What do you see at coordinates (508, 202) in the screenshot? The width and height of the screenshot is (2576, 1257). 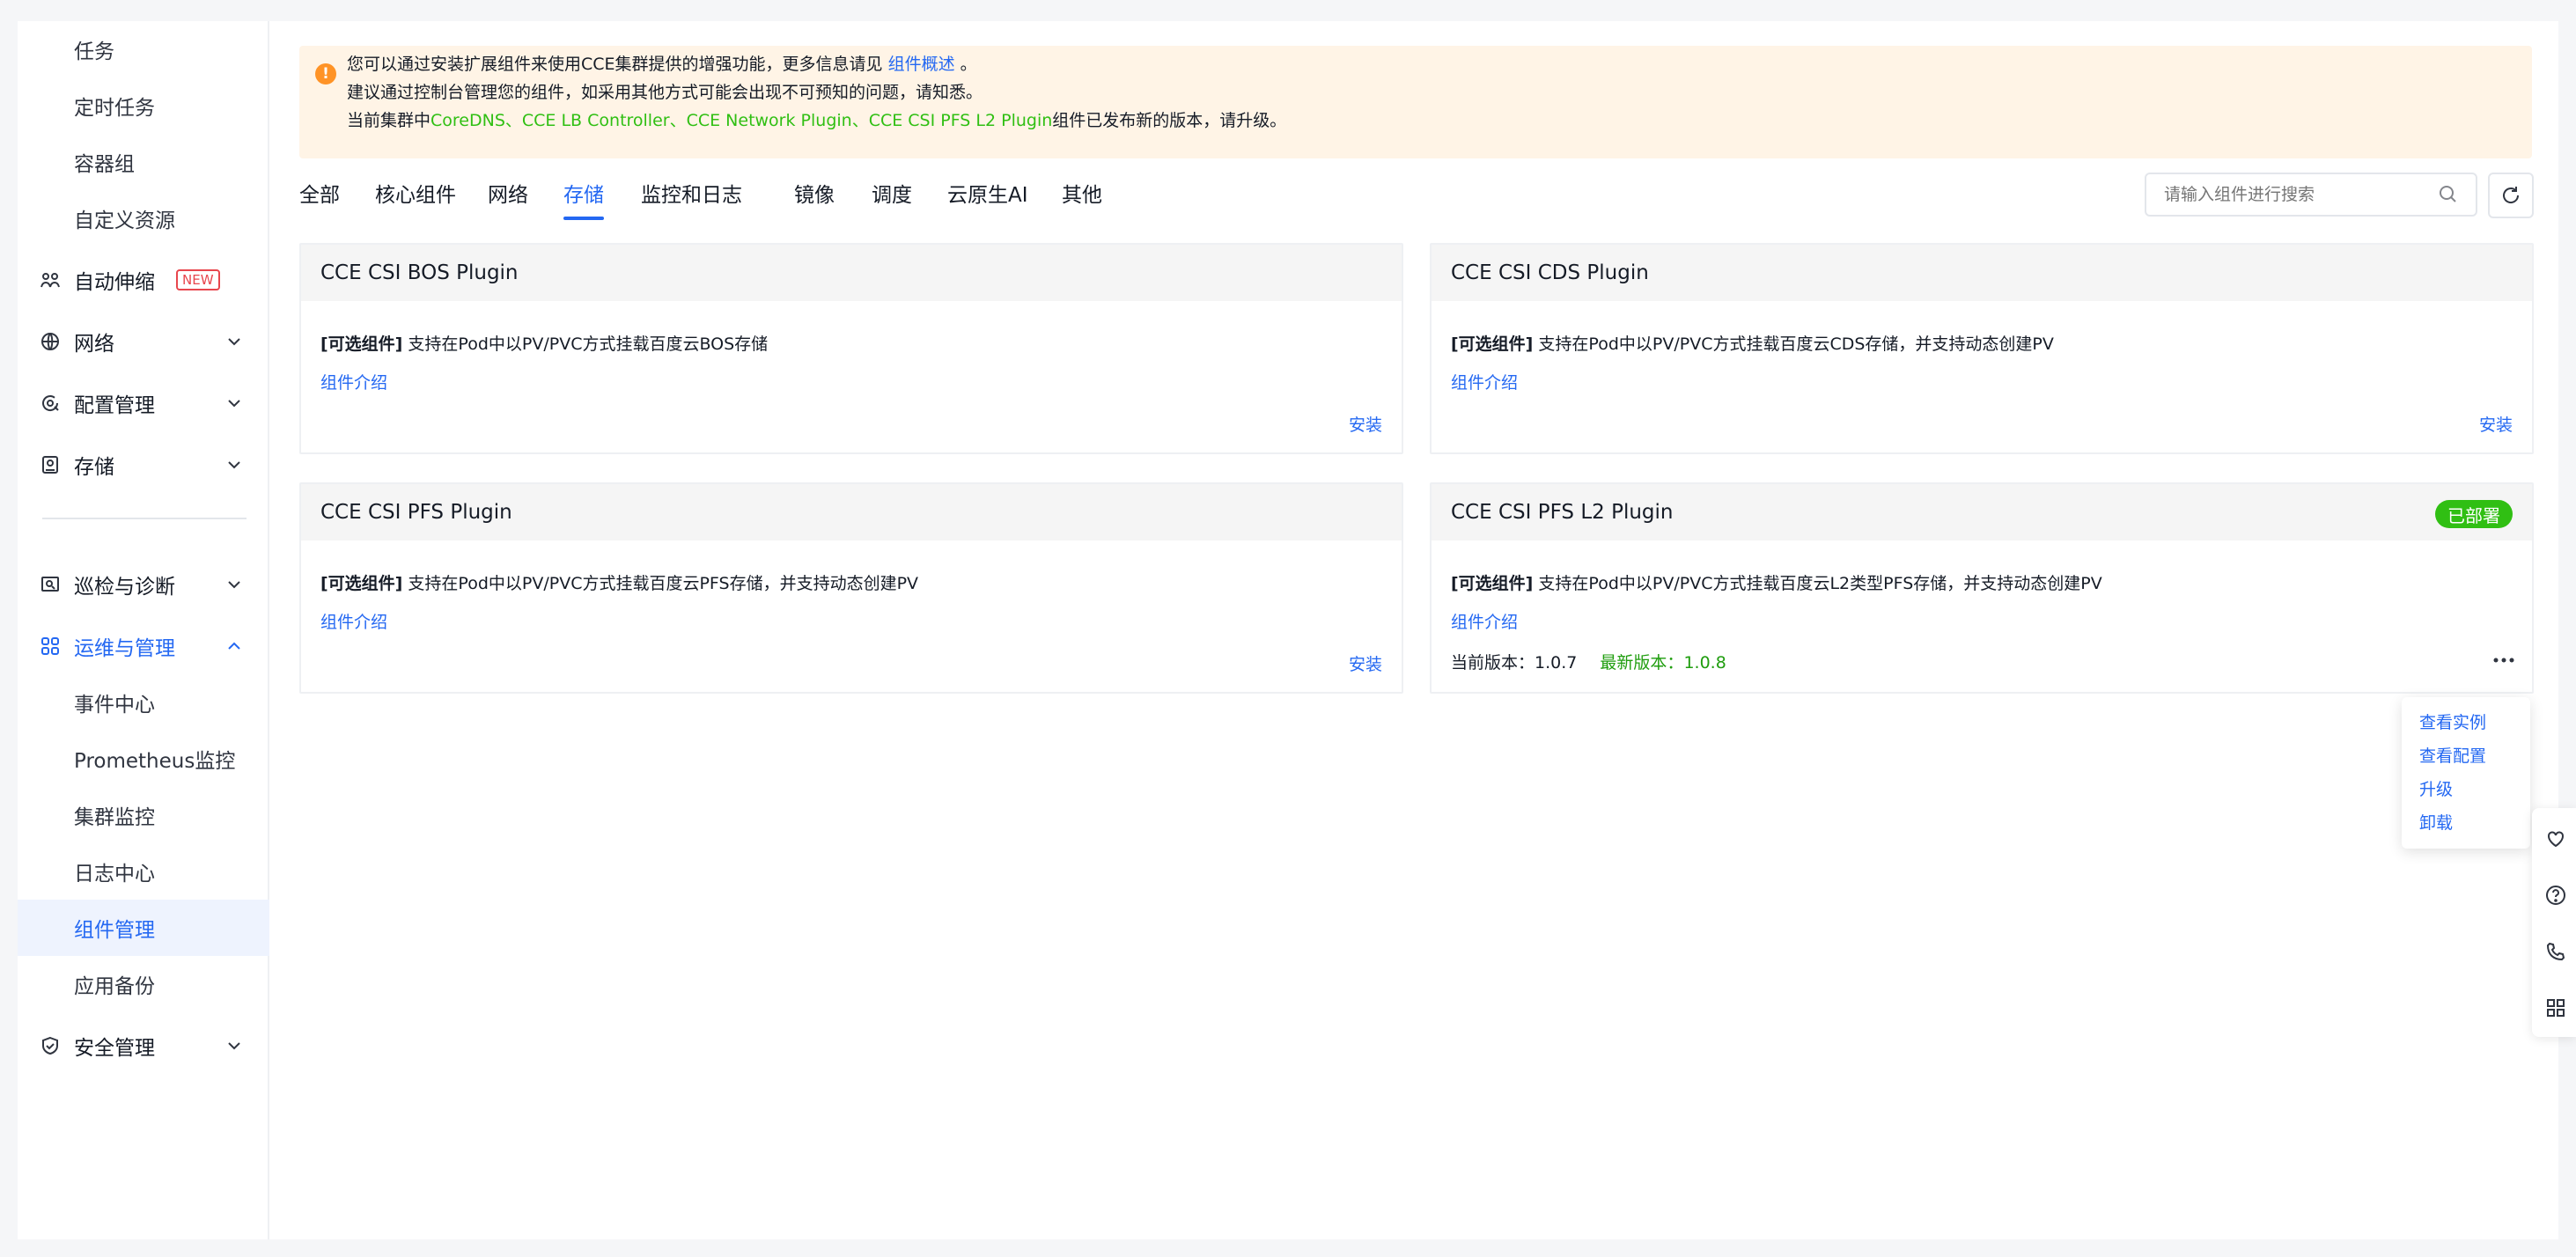 I see `tab-network: 网络` at bounding box center [508, 202].